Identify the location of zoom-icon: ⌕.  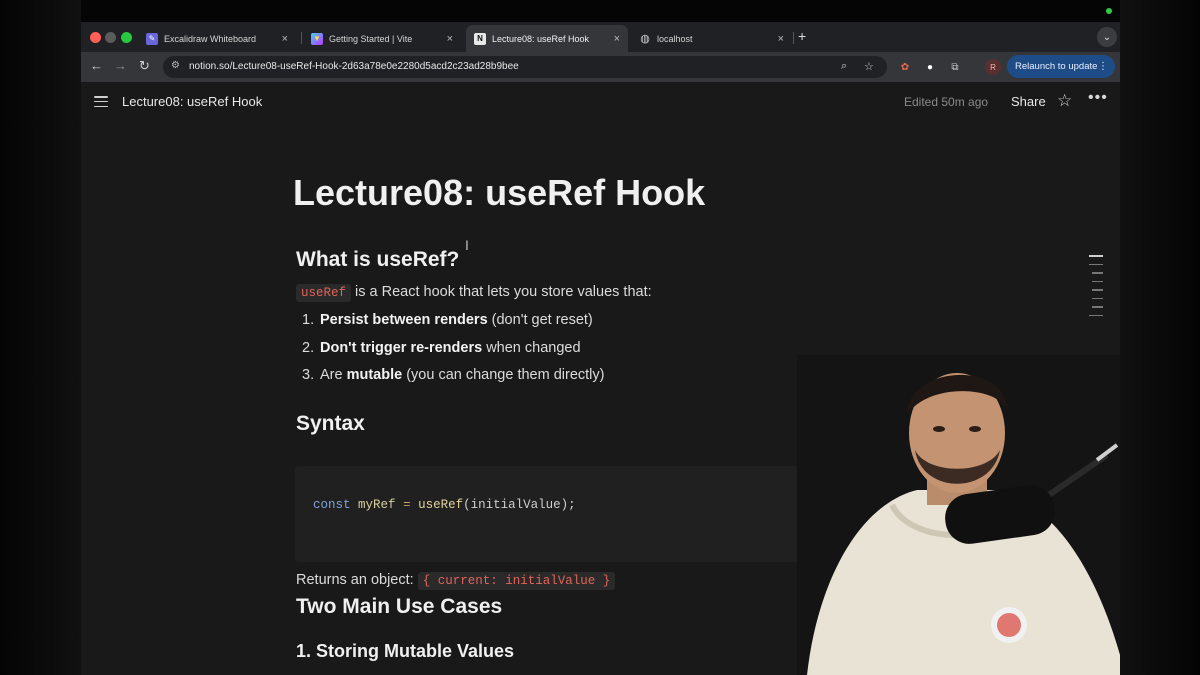
(844, 66).